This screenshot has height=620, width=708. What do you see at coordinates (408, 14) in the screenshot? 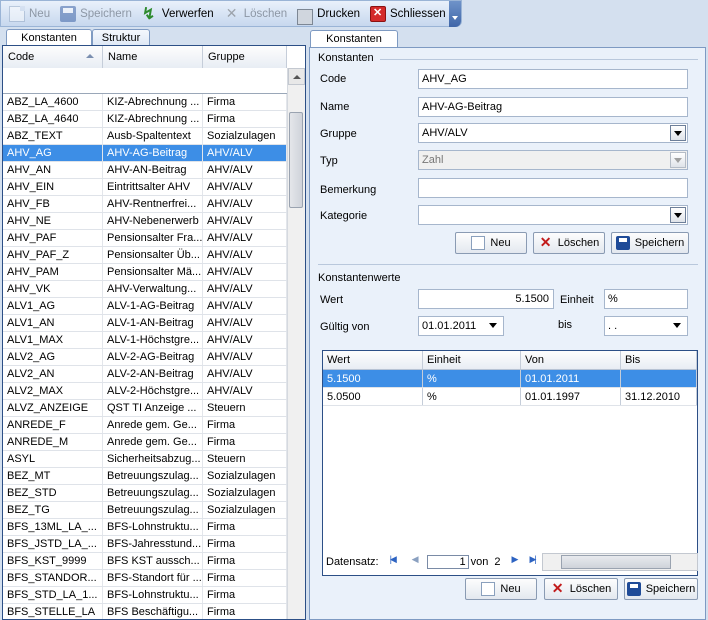
I see `close-button: Schliessen` at bounding box center [408, 14].